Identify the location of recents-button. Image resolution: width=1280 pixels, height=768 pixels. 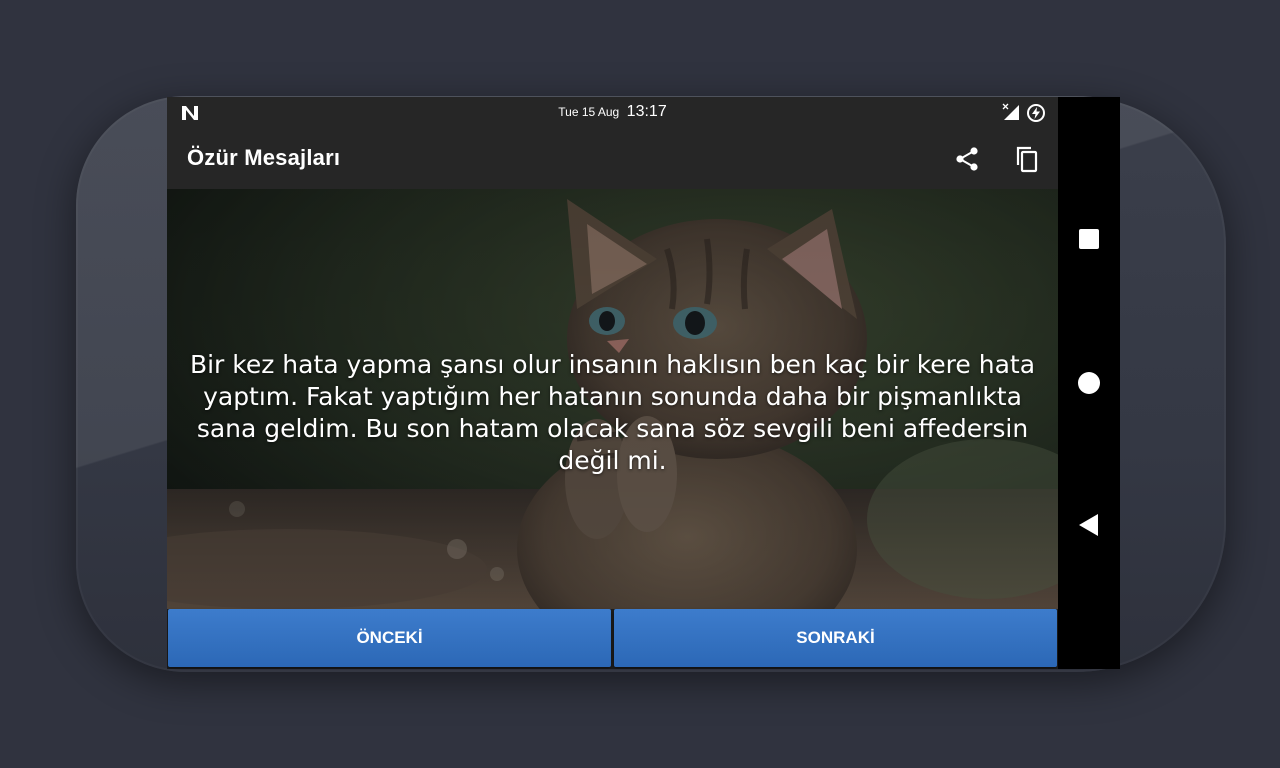
(1089, 239).